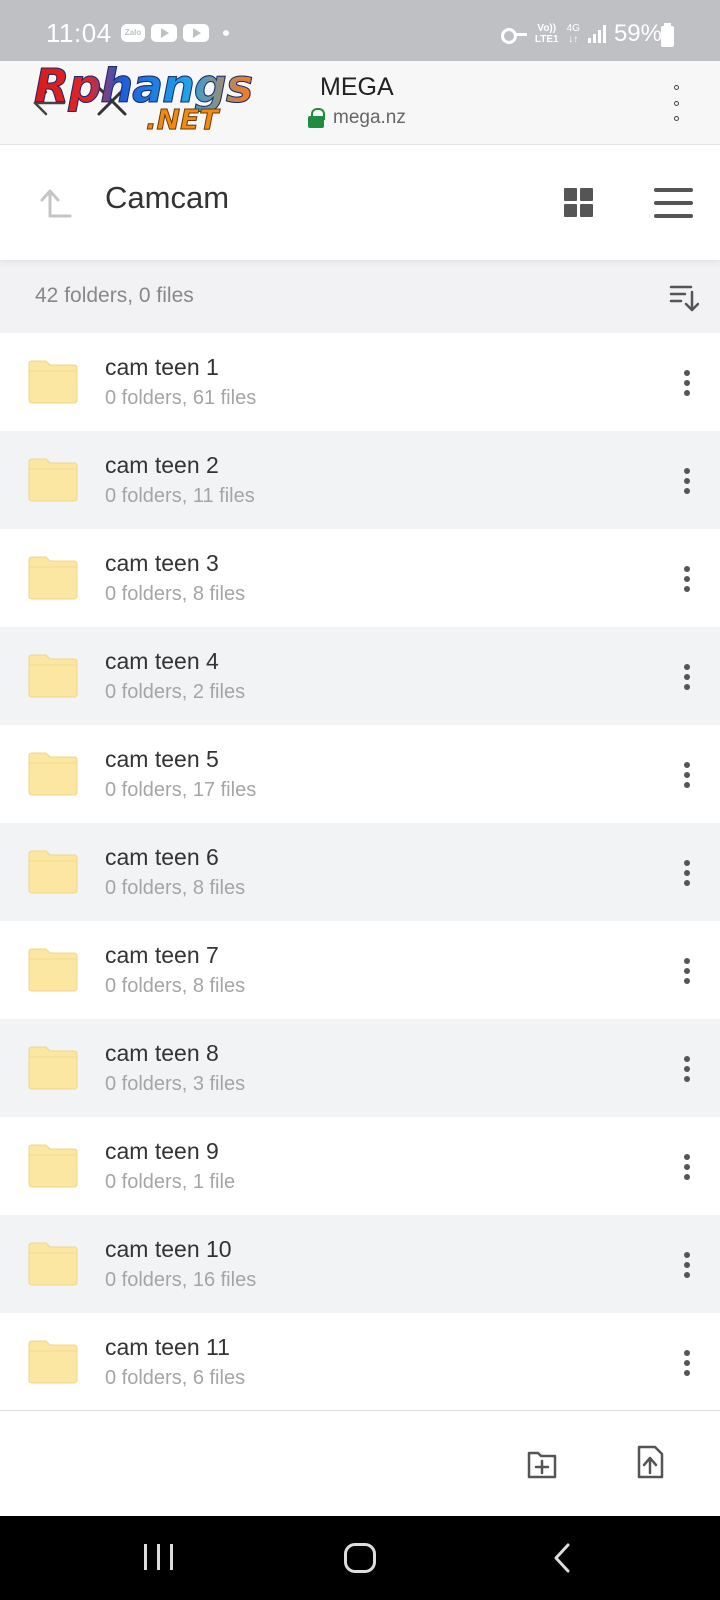 Image resolution: width=720 pixels, height=1600 pixels. What do you see at coordinates (637, 33) in the screenshot?
I see `battery-percent: 59%` at bounding box center [637, 33].